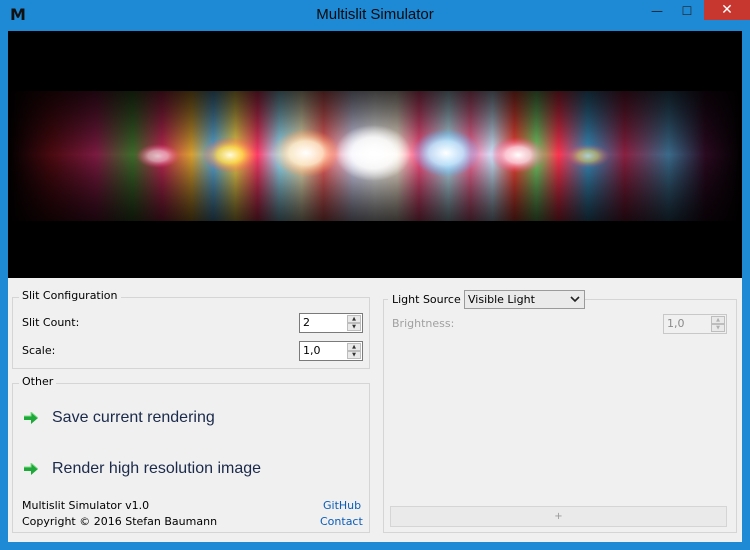 This screenshot has width=750, height=550. What do you see at coordinates (342, 505) in the screenshot?
I see `github-link: GitHub` at bounding box center [342, 505].